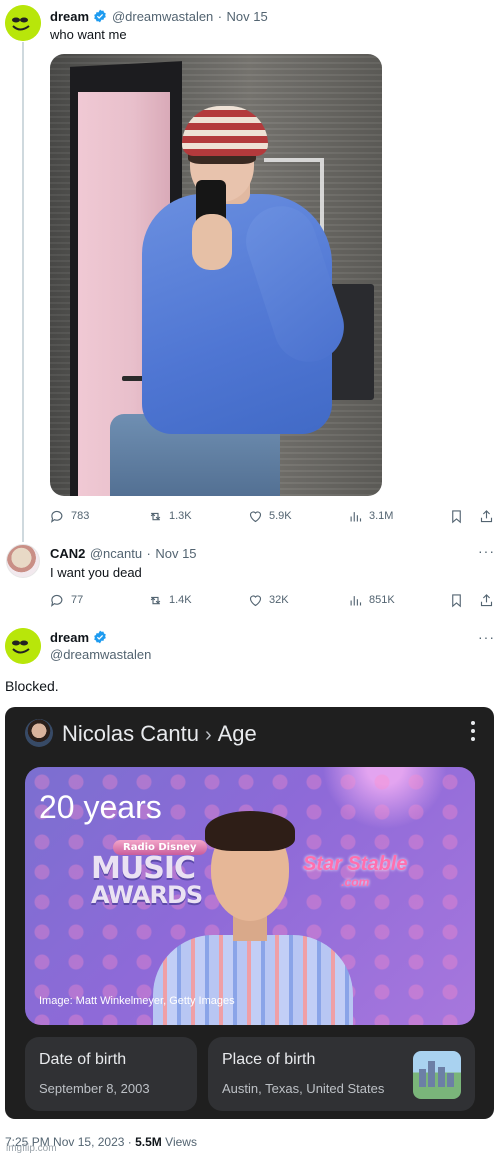 This screenshot has width=500, height=1154. I want to click on retweet-button: 1.3K, so click(170, 516).